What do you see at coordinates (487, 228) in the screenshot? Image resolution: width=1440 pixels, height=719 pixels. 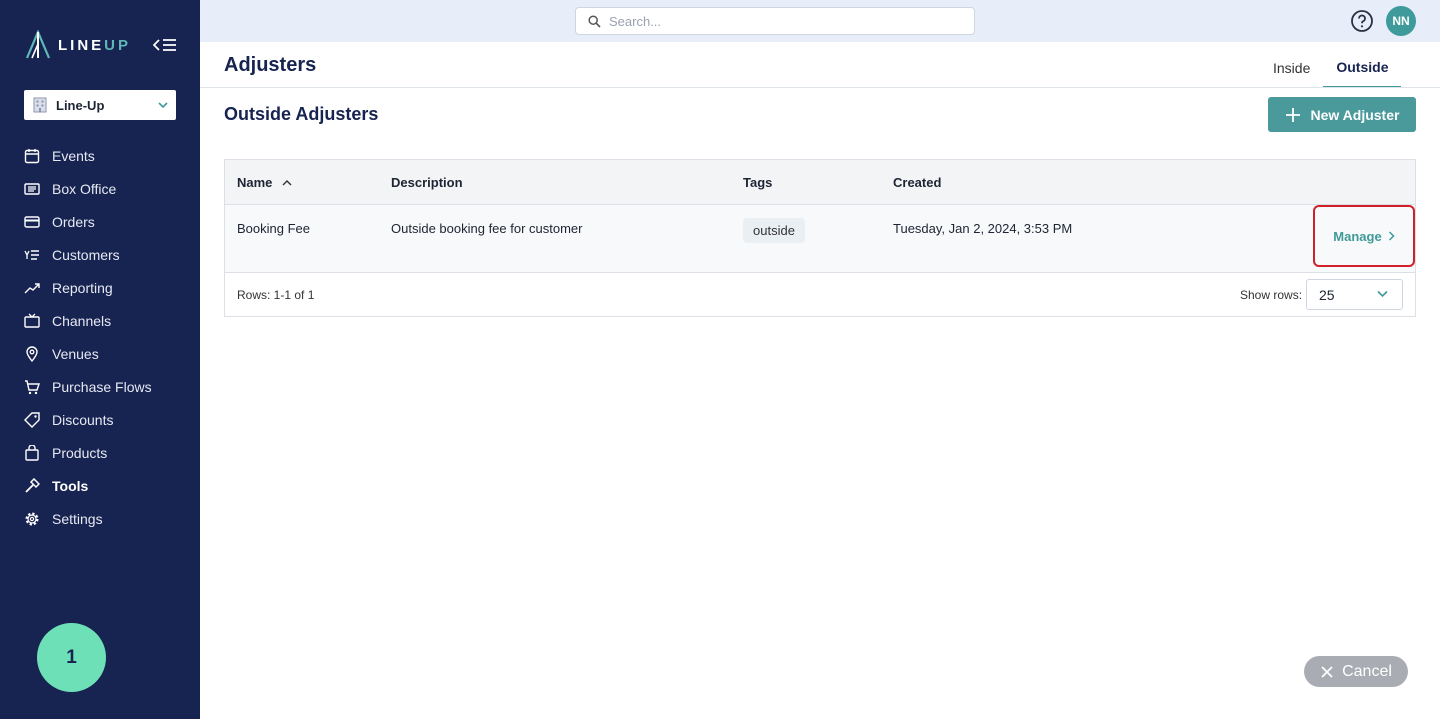 I see `cell-description: Outside booking fee for customer` at bounding box center [487, 228].